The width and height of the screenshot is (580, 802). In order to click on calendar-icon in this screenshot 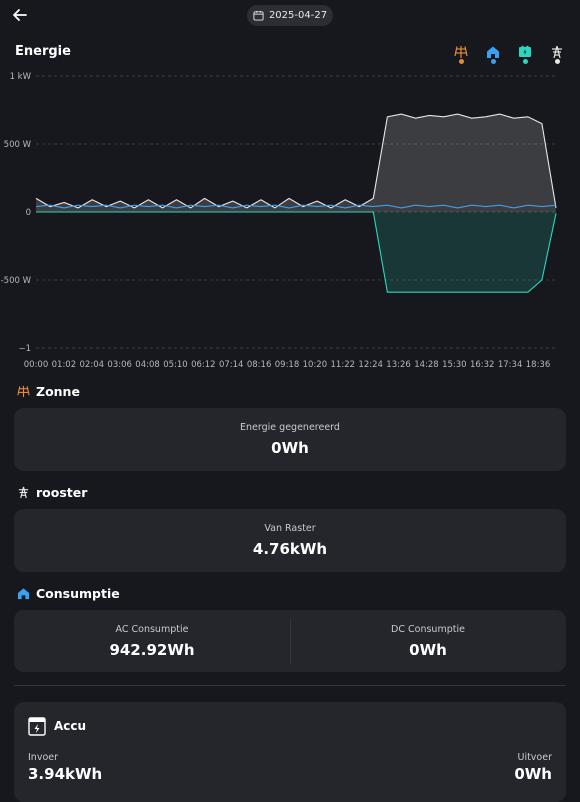, I will do `click(258, 15)`.